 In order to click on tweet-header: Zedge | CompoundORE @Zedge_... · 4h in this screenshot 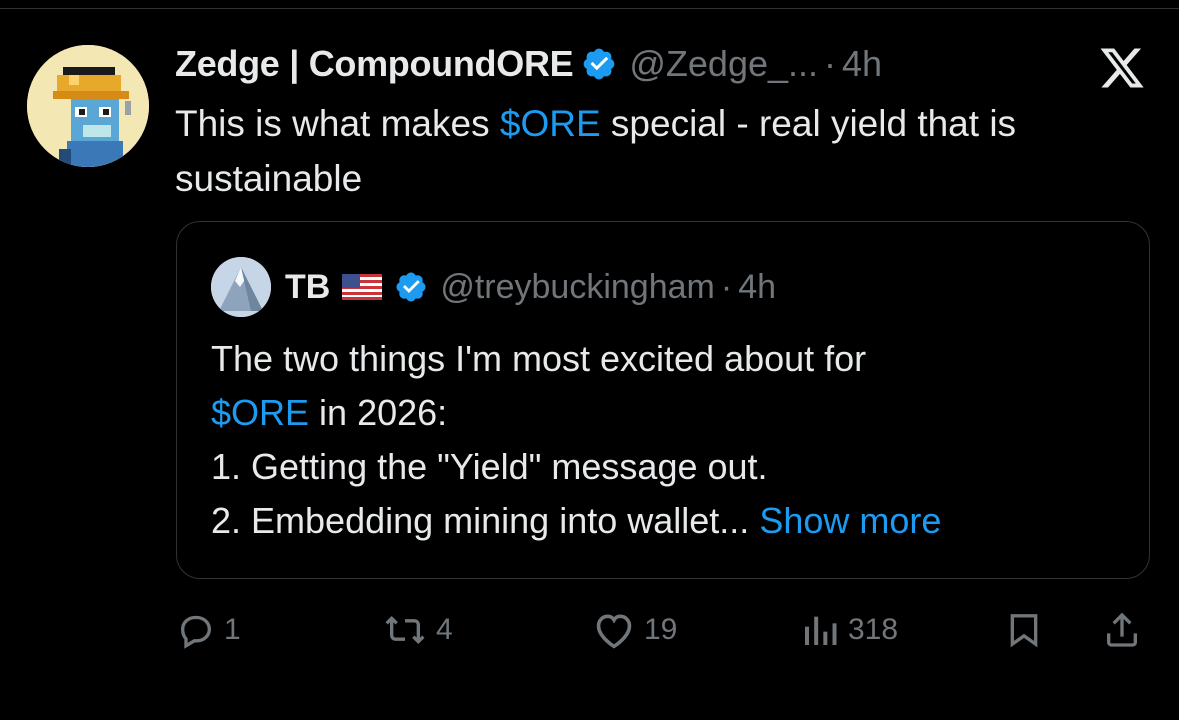, I will do `click(528, 64)`.